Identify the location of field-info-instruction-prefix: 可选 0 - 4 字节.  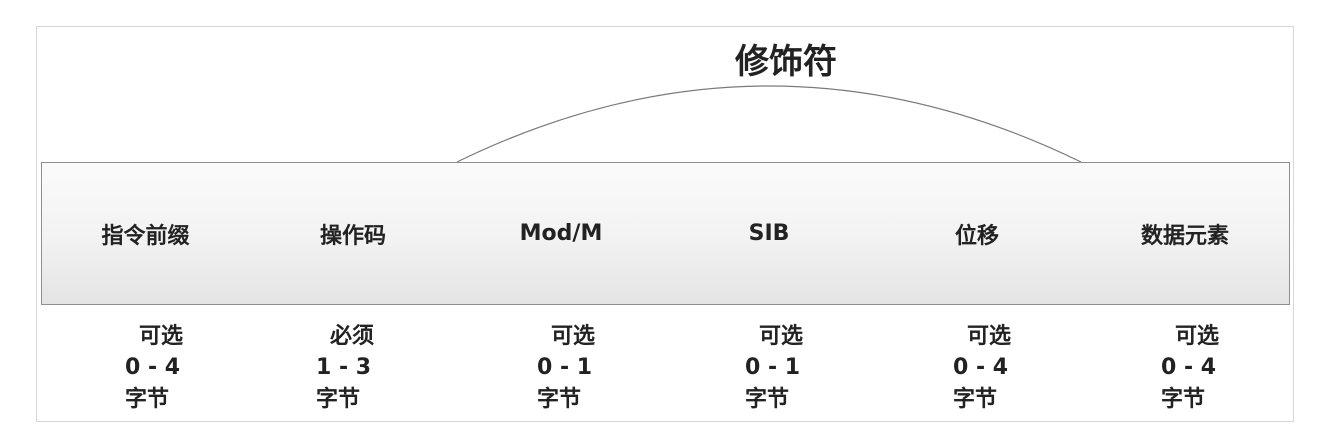
(185, 369).